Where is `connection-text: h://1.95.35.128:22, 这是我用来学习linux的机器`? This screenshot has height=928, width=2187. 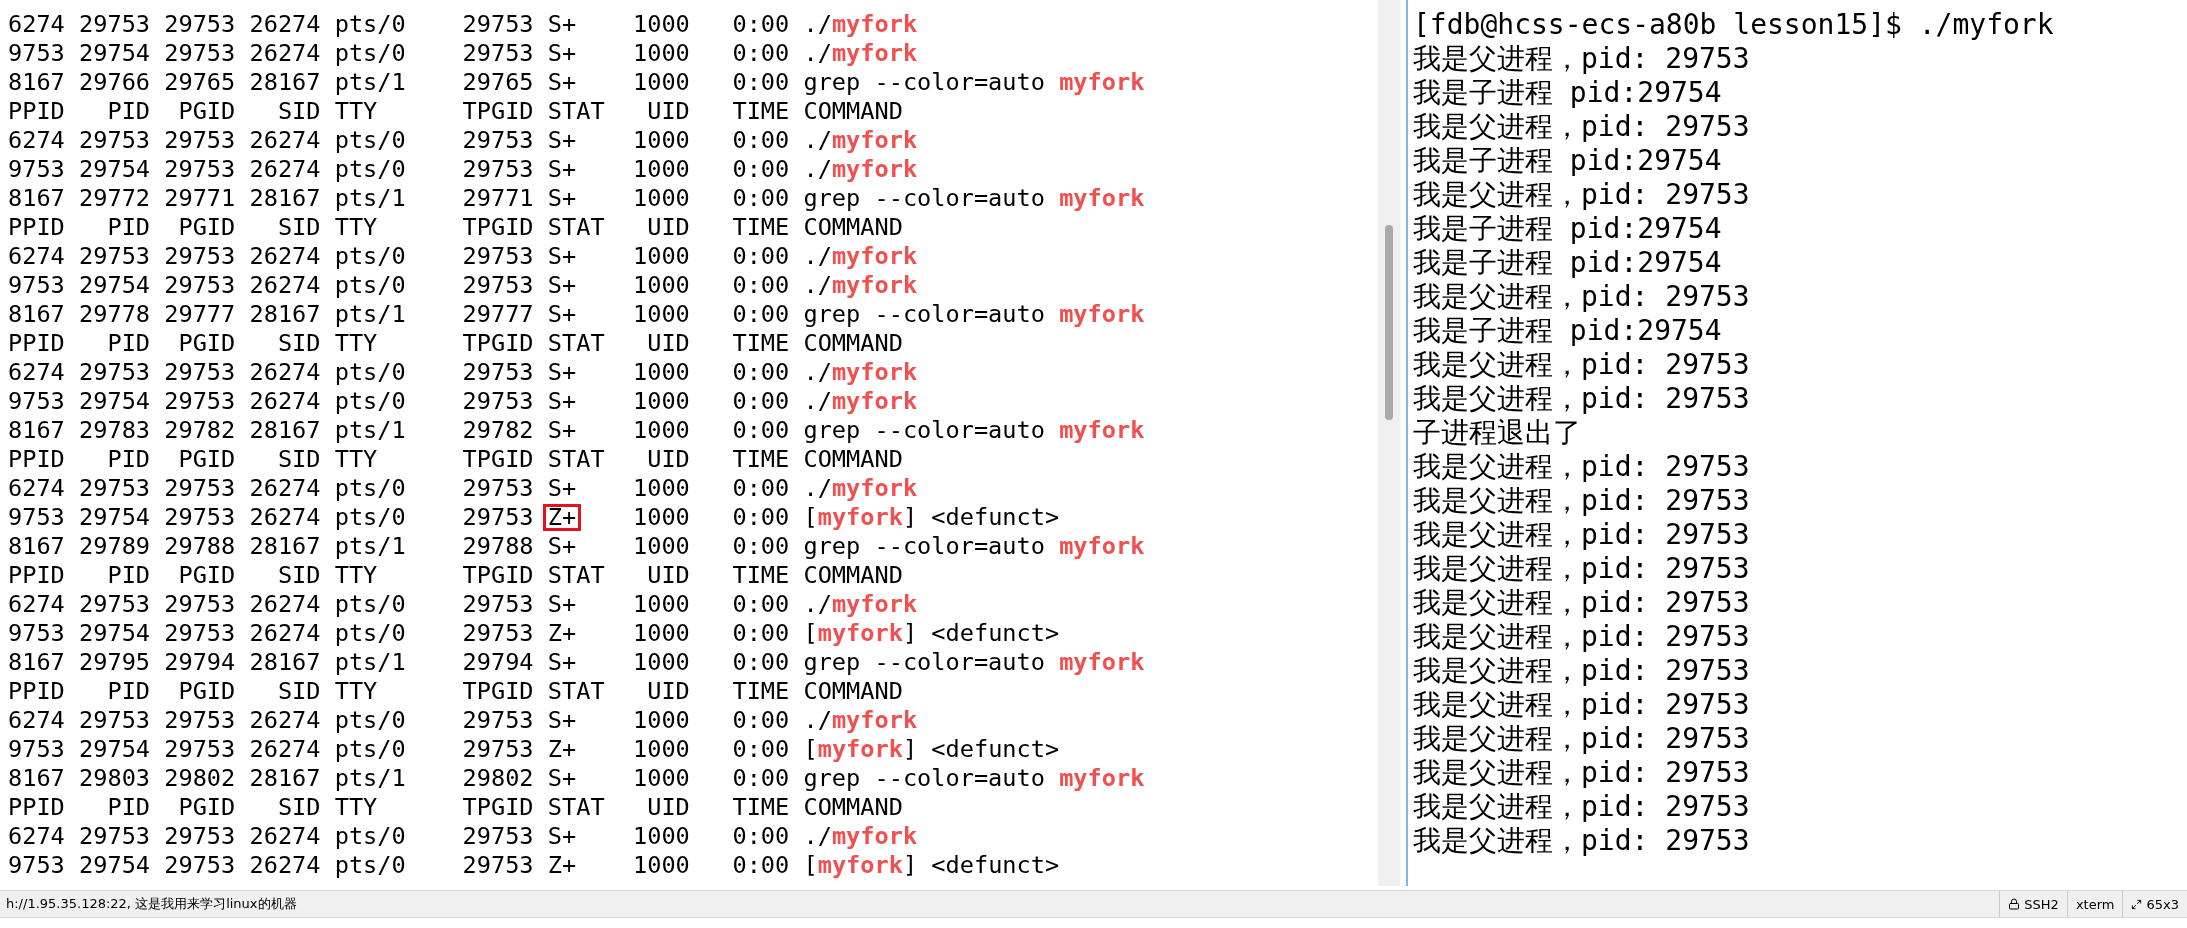
connection-text: h://1.95.35.128:22, 这是我用来学习linux的机器 is located at coordinates (151, 904).